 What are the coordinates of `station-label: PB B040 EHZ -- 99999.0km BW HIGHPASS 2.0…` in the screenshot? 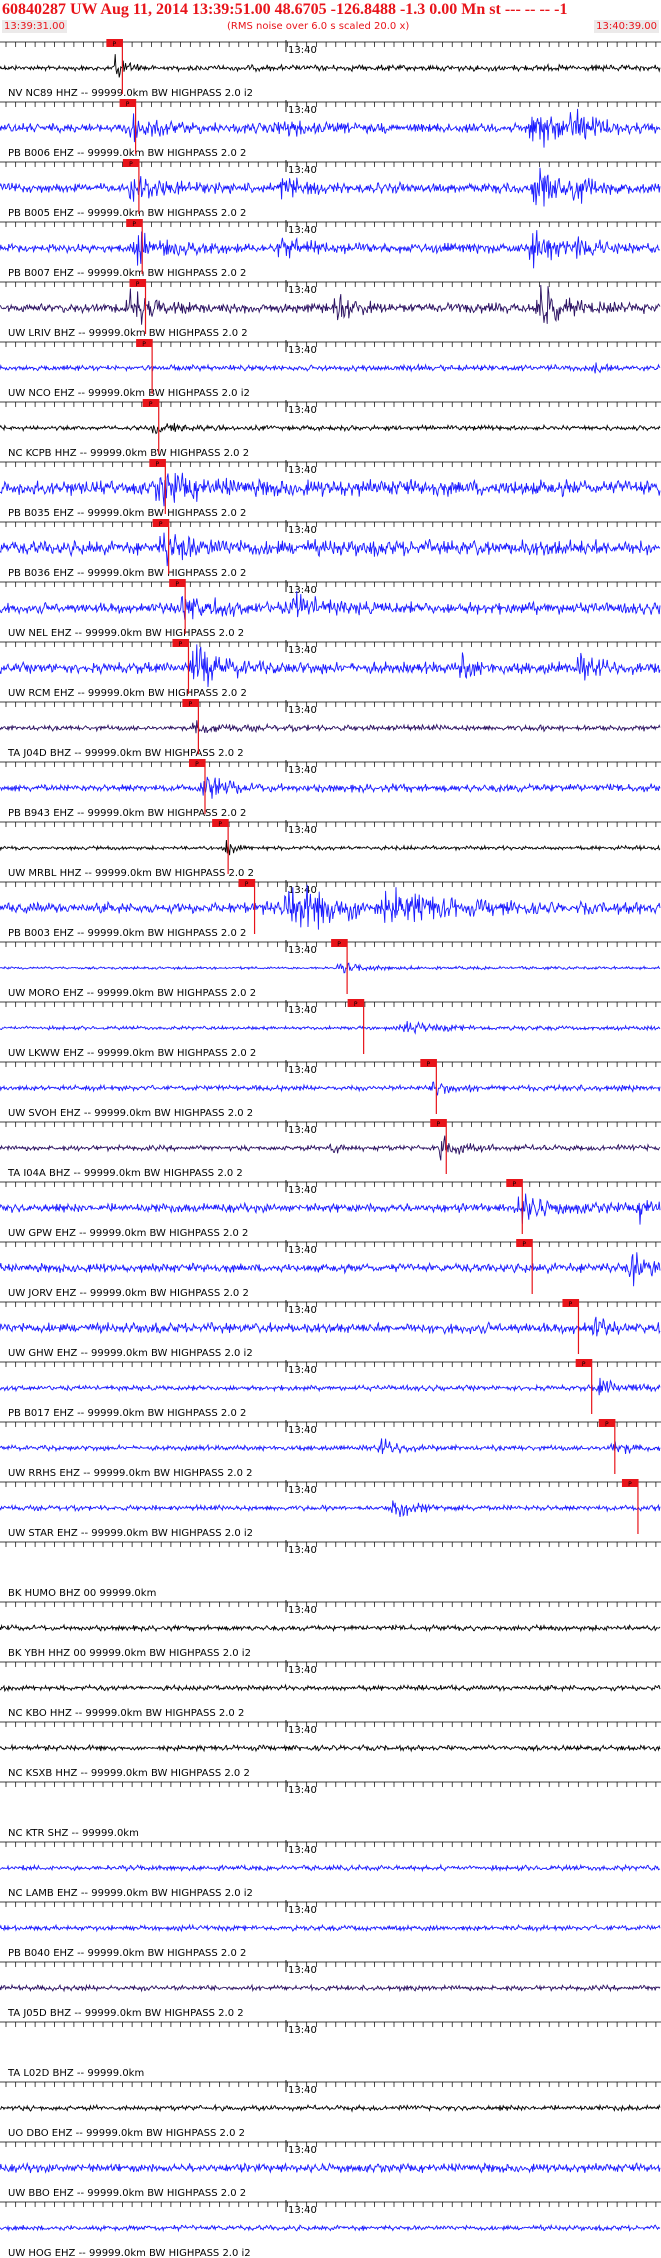 It's located at (127, 1953).